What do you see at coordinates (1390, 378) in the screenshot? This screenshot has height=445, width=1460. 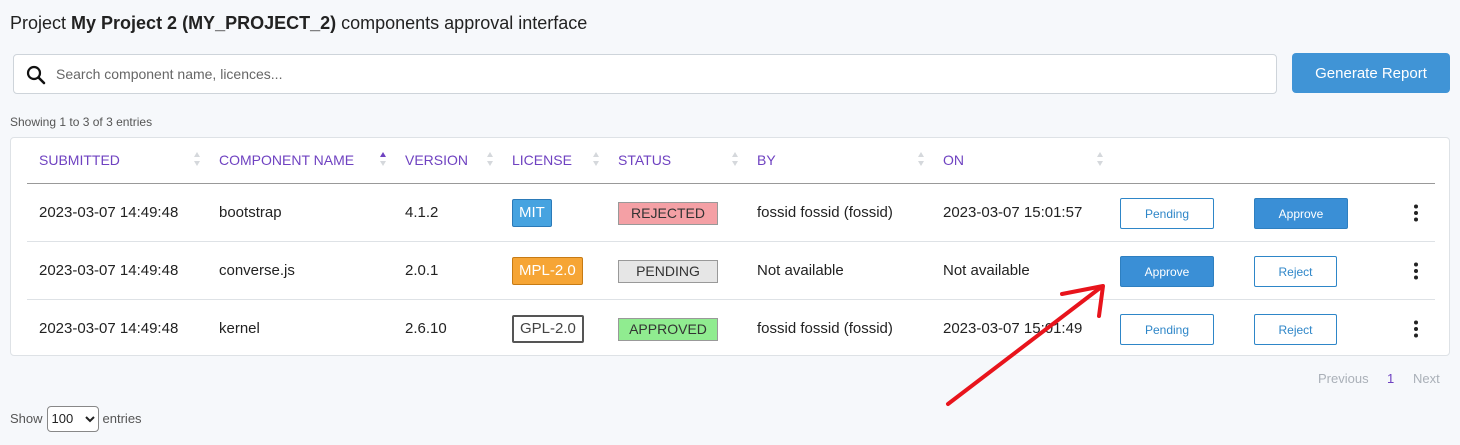 I see `pagination-page-1: 1` at bounding box center [1390, 378].